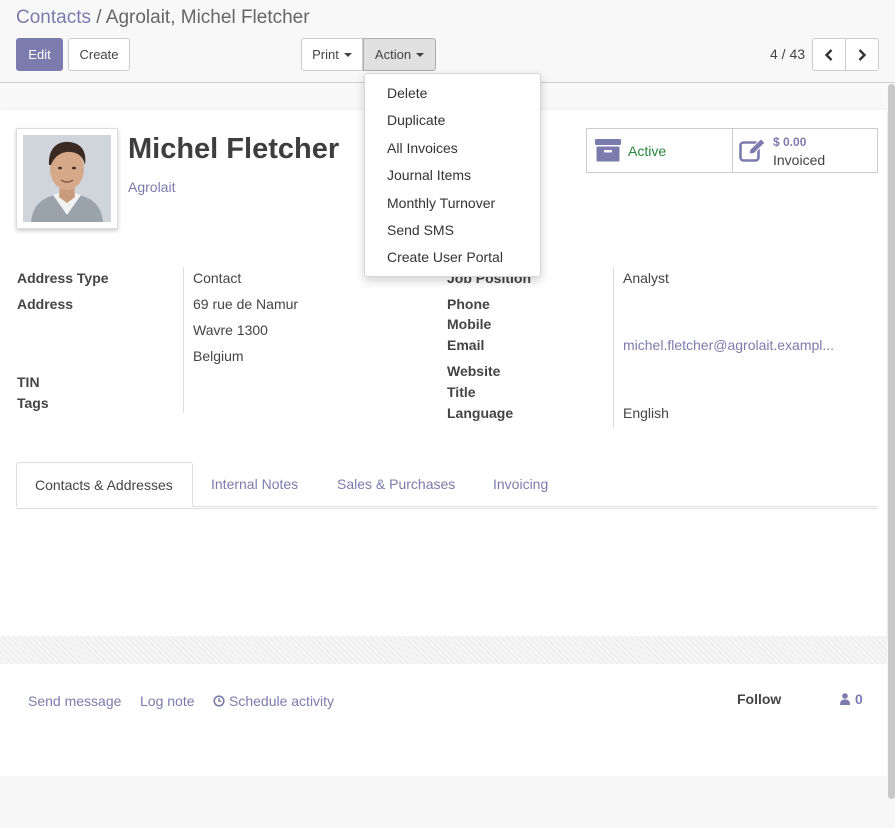  Describe the element at coordinates (443, 650) in the screenshot. I see `sheet-bottom-band` at that location.